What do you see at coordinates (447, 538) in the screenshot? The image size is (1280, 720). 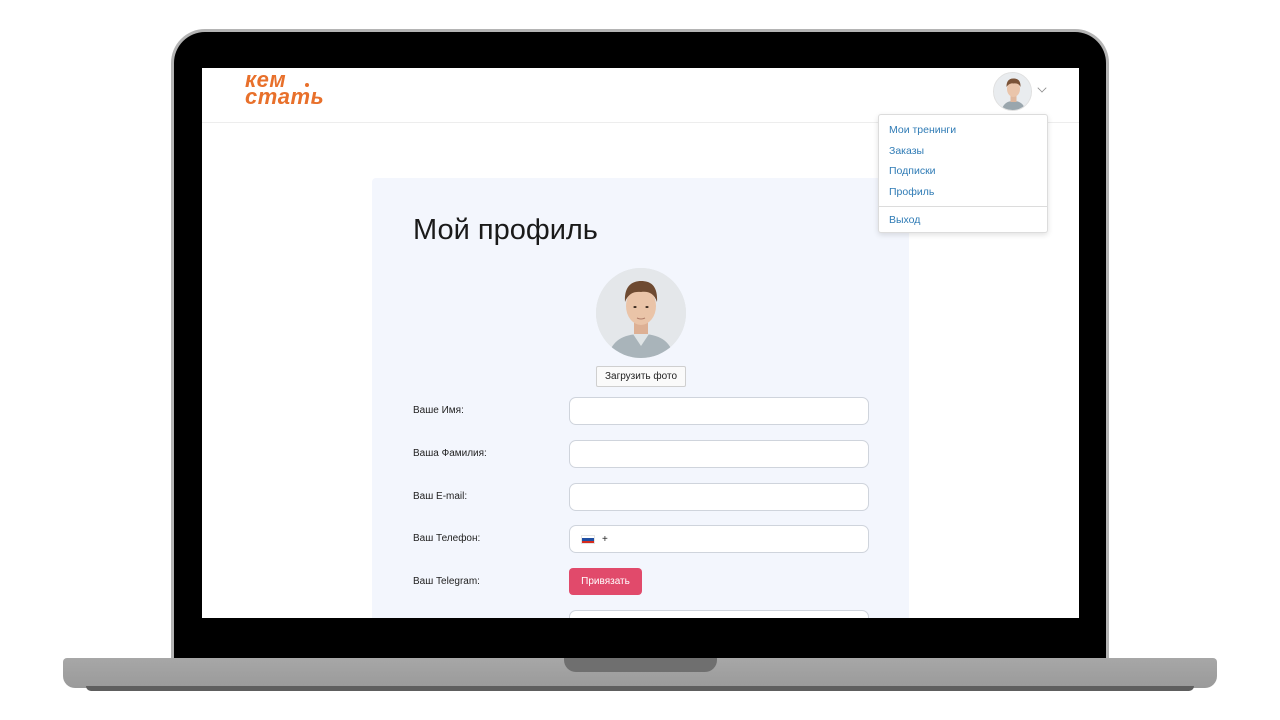 I see `phone-label: Ваш Телефон:` at bounding box center [447, 538].